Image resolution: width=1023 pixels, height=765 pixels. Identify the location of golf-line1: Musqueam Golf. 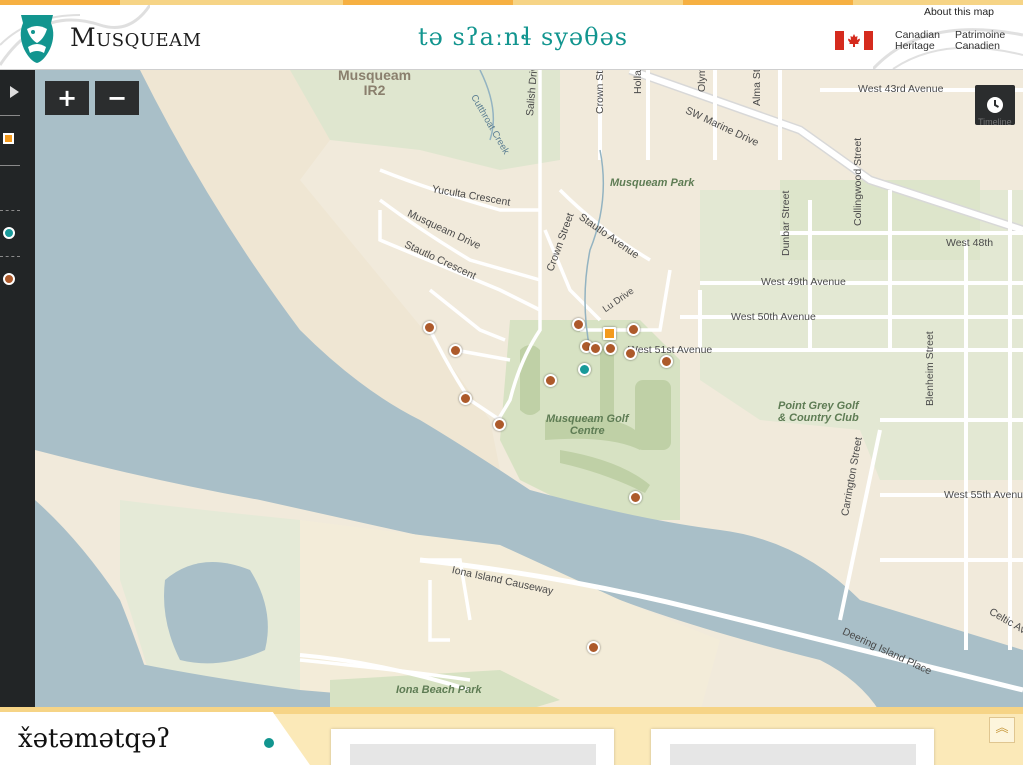
(587, 419).